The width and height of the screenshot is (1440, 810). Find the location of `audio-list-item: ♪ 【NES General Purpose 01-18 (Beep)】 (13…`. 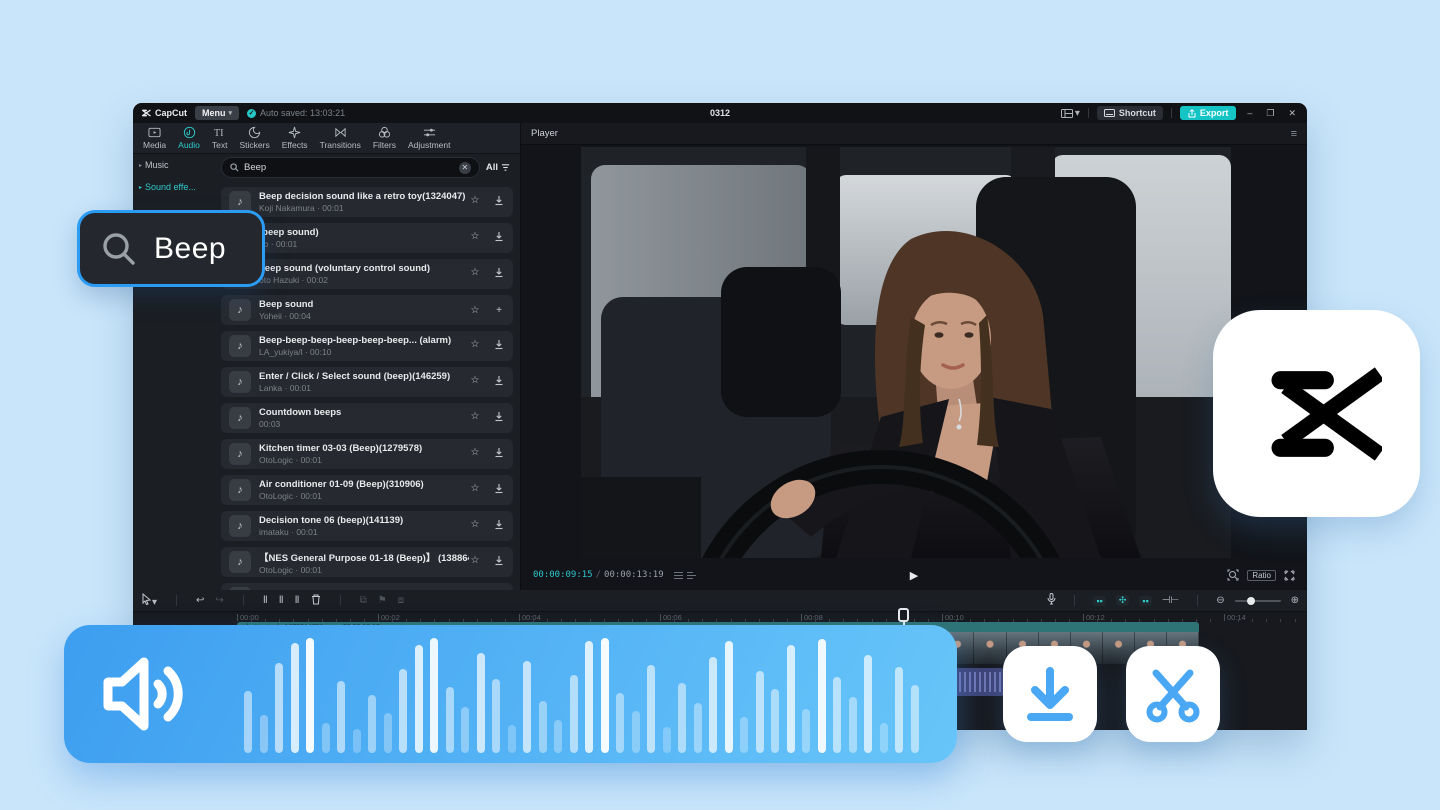

audio-list-item: ♪ 【NES General Purpose 01-18 (Beep)】 (13… is located at coordinates (367, 562).